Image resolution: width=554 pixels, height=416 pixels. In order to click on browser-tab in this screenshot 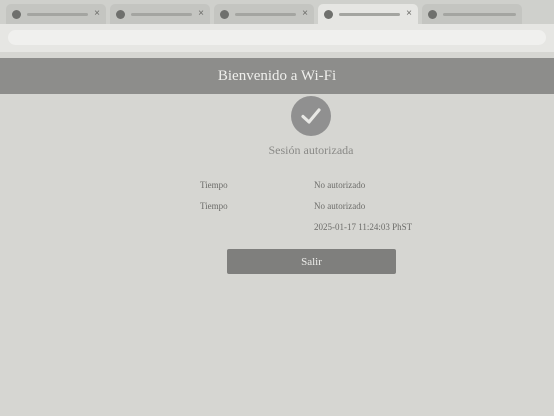, I will do `click(472, 14)`.